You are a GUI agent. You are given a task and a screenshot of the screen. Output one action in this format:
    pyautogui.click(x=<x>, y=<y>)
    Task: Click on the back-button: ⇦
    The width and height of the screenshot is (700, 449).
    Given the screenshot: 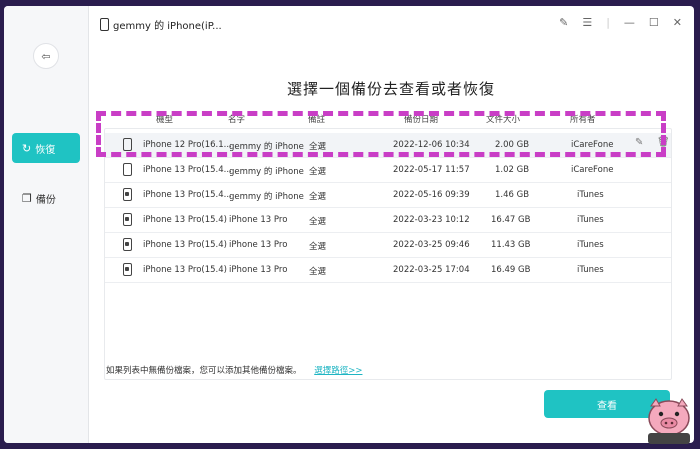 What is the action you would take?
    pyautogui.click(x=46, y=56)
    